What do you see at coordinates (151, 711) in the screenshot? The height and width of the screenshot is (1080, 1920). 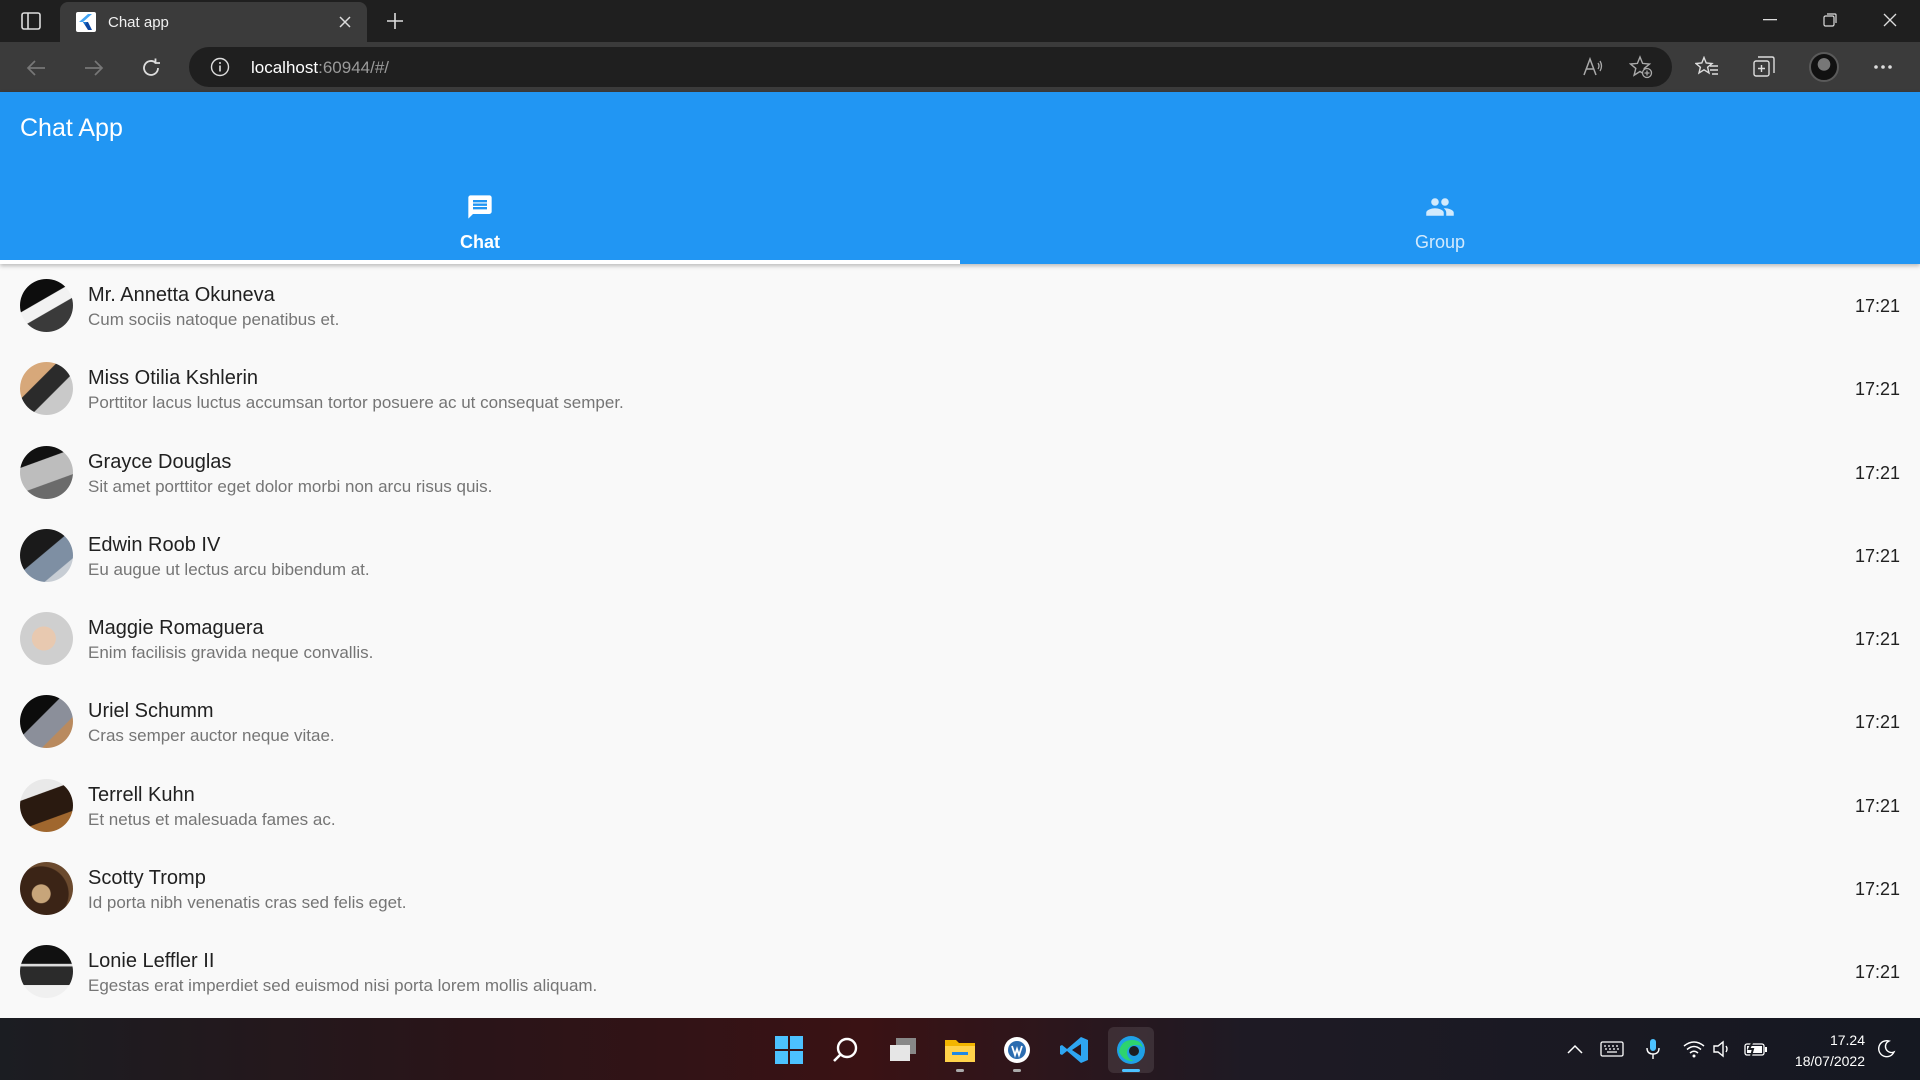 I see `contact-name: Uriel Schumm` at bounding box center [151, 711].